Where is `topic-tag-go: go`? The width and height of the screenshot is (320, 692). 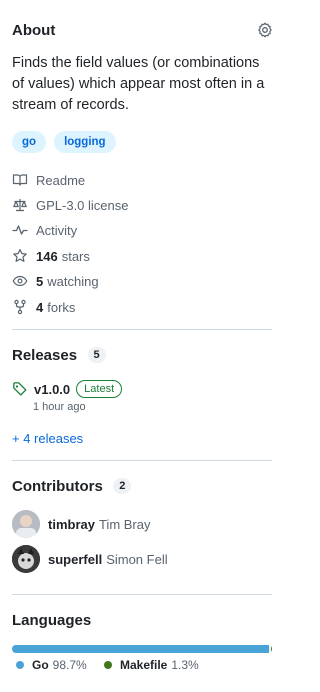
topic-tag-go: go is located at coordinates (29, 142).